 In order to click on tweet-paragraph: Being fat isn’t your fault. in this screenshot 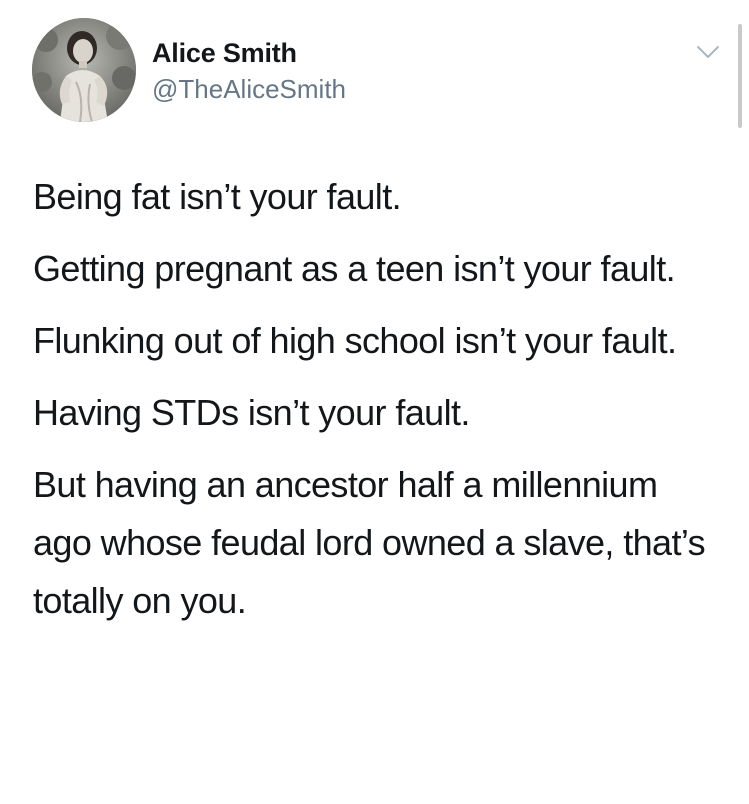, I will do `click(217, 196)`.